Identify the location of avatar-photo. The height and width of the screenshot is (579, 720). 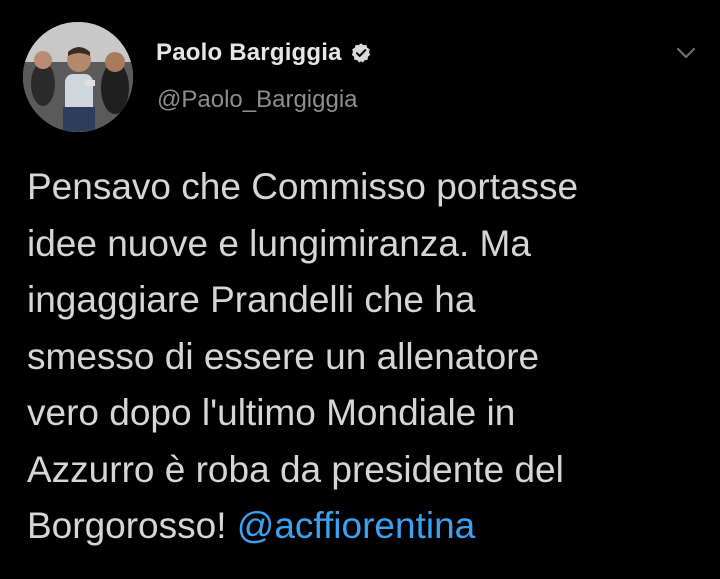
(78, 77).